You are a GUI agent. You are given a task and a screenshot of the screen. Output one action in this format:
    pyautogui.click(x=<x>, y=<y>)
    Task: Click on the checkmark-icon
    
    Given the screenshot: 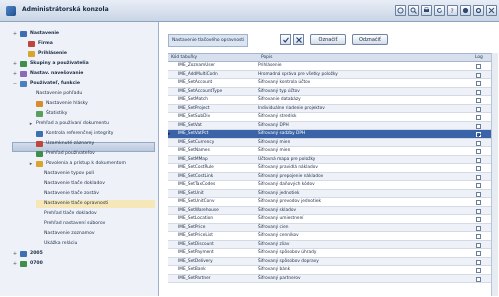 What is the action you would take?
    pyautogui.click(x=285, y=39)
    